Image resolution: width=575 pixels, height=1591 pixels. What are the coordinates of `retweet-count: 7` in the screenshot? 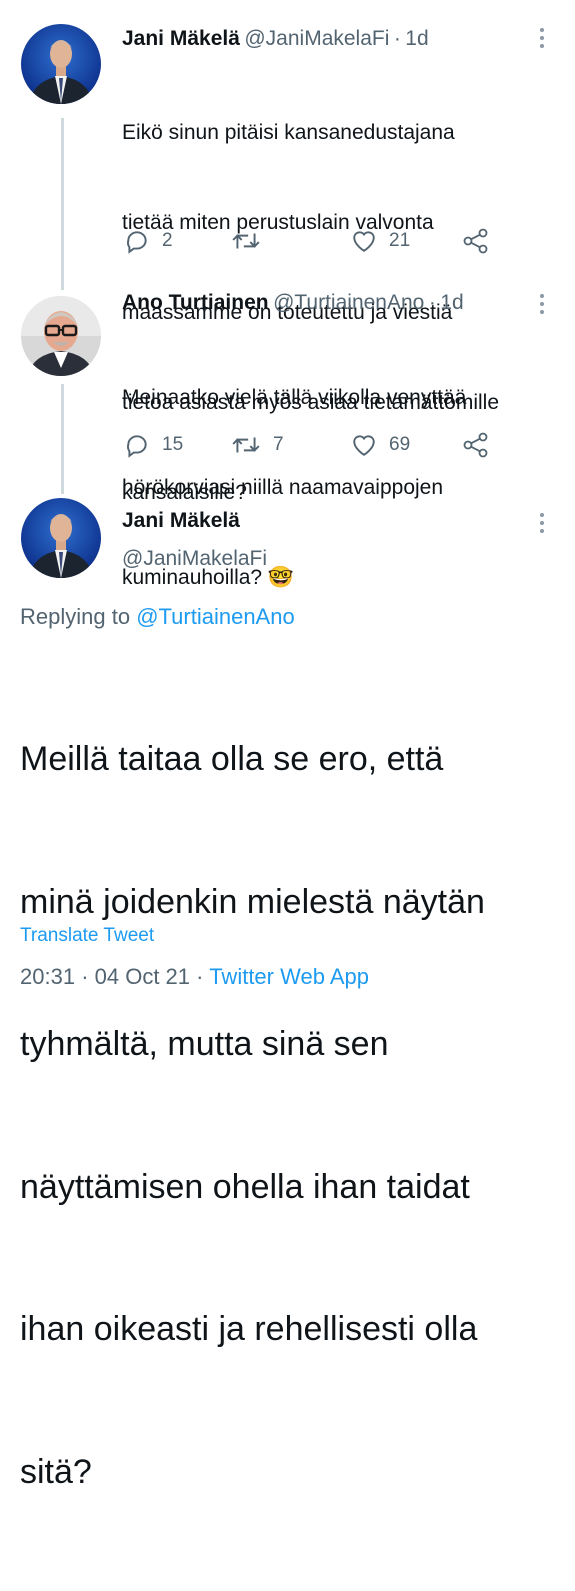 It's located at (278, 444).